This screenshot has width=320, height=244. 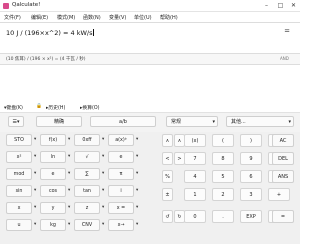 I want to click on function-key: CNV, so click(x=87, y=225).